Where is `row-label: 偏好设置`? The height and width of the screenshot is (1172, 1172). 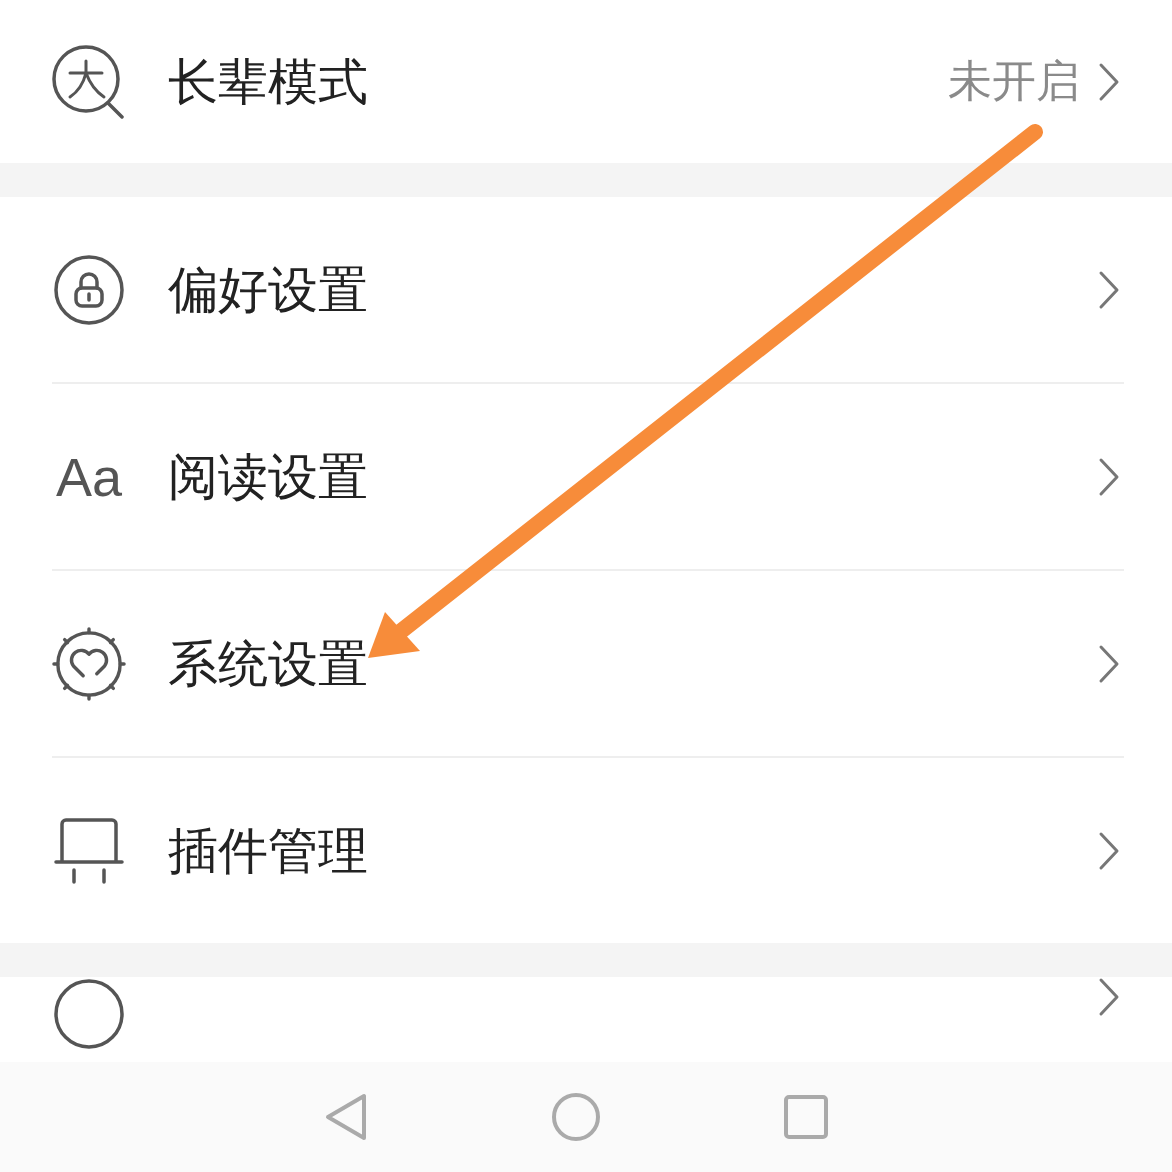
row-label: 偏好设置 is located at coordinates (268, 289).